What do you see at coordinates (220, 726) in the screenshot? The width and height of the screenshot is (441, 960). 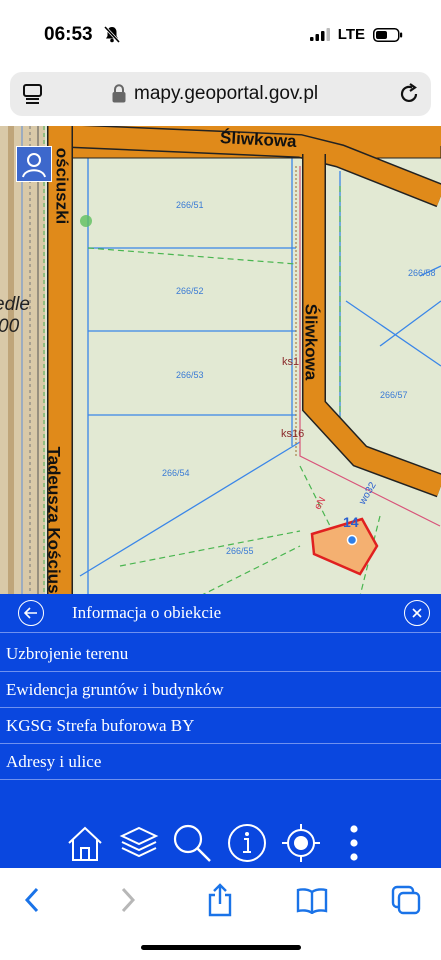 I see `info-menu-item: KGSG Strefa buforowa BY` at bounding box center [220, 726].